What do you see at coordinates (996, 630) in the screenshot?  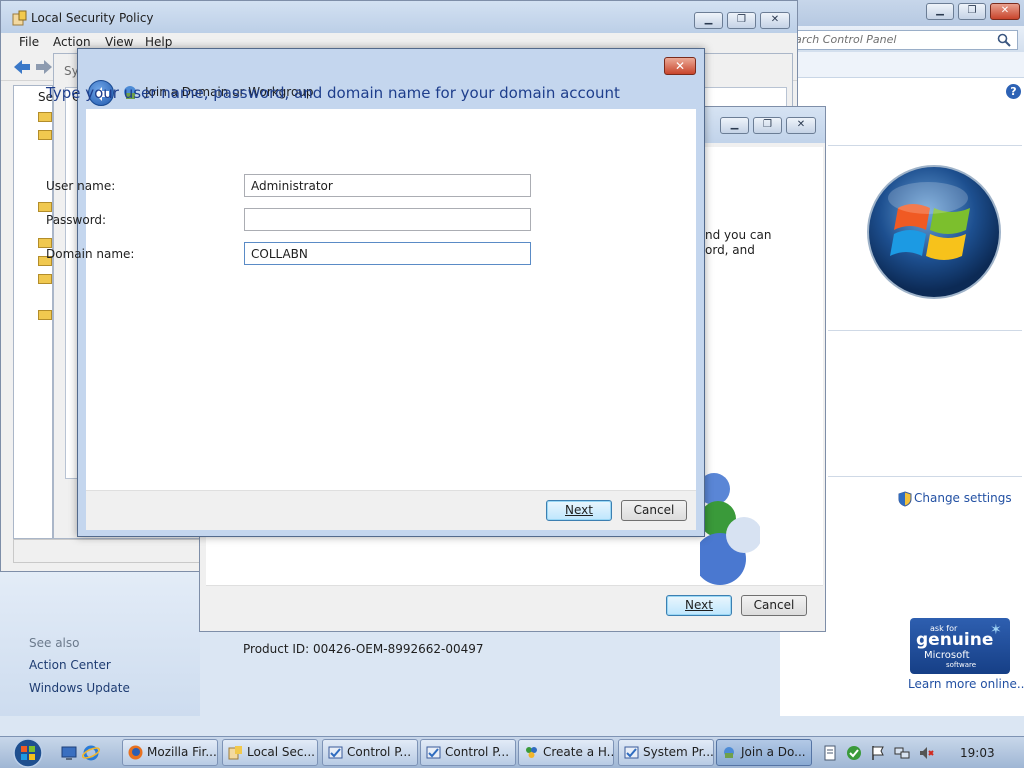 I see `star-icon: ✶` at bounding box center [996, 630].